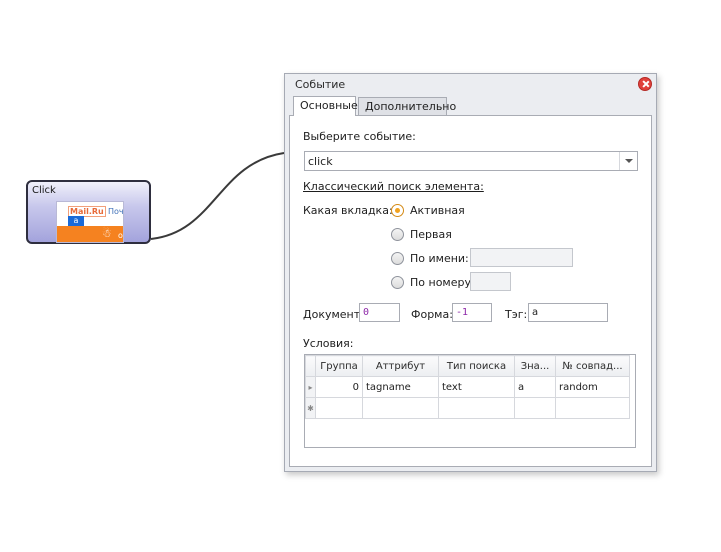 The height and width of the screenshot is (552, 721). I want to click on form-label: Форма:, so click(432, 314).